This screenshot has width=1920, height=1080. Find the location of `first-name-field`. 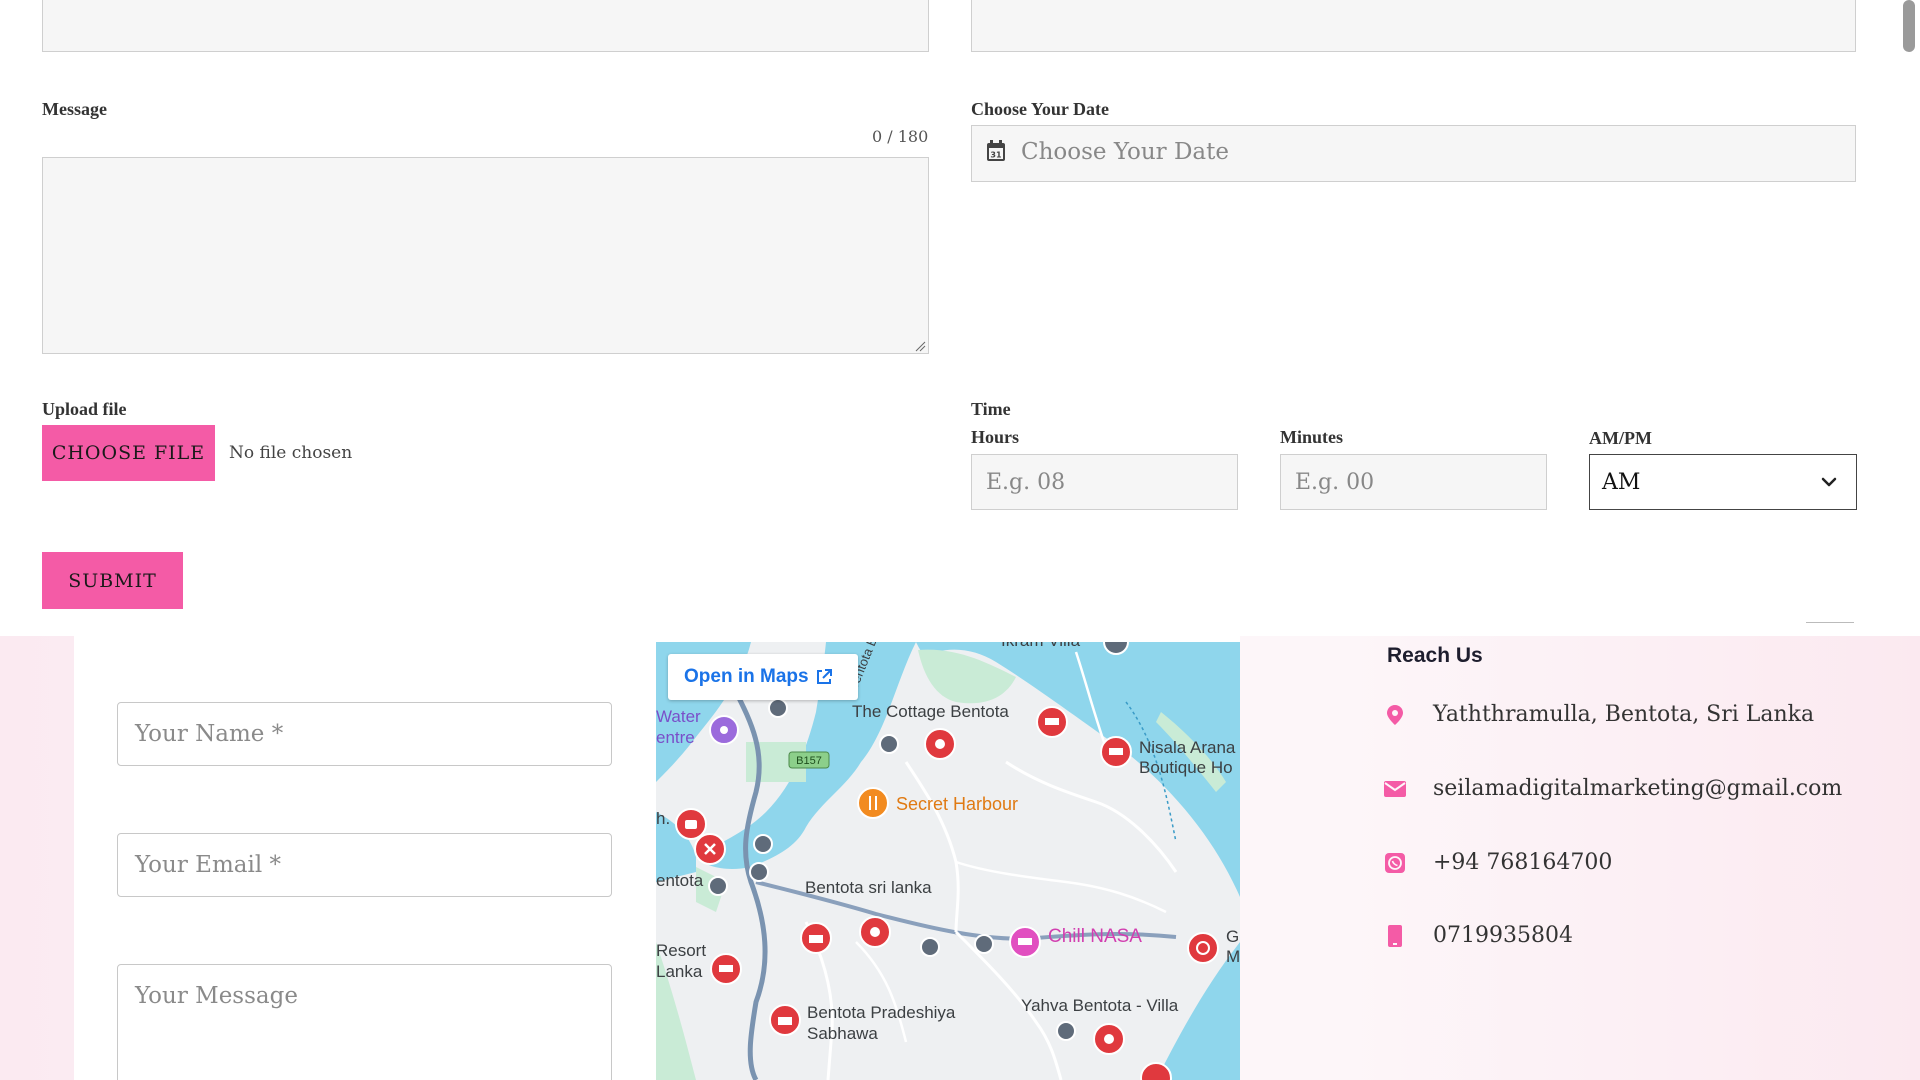

first-name-field is located at coordinates (485, 26).